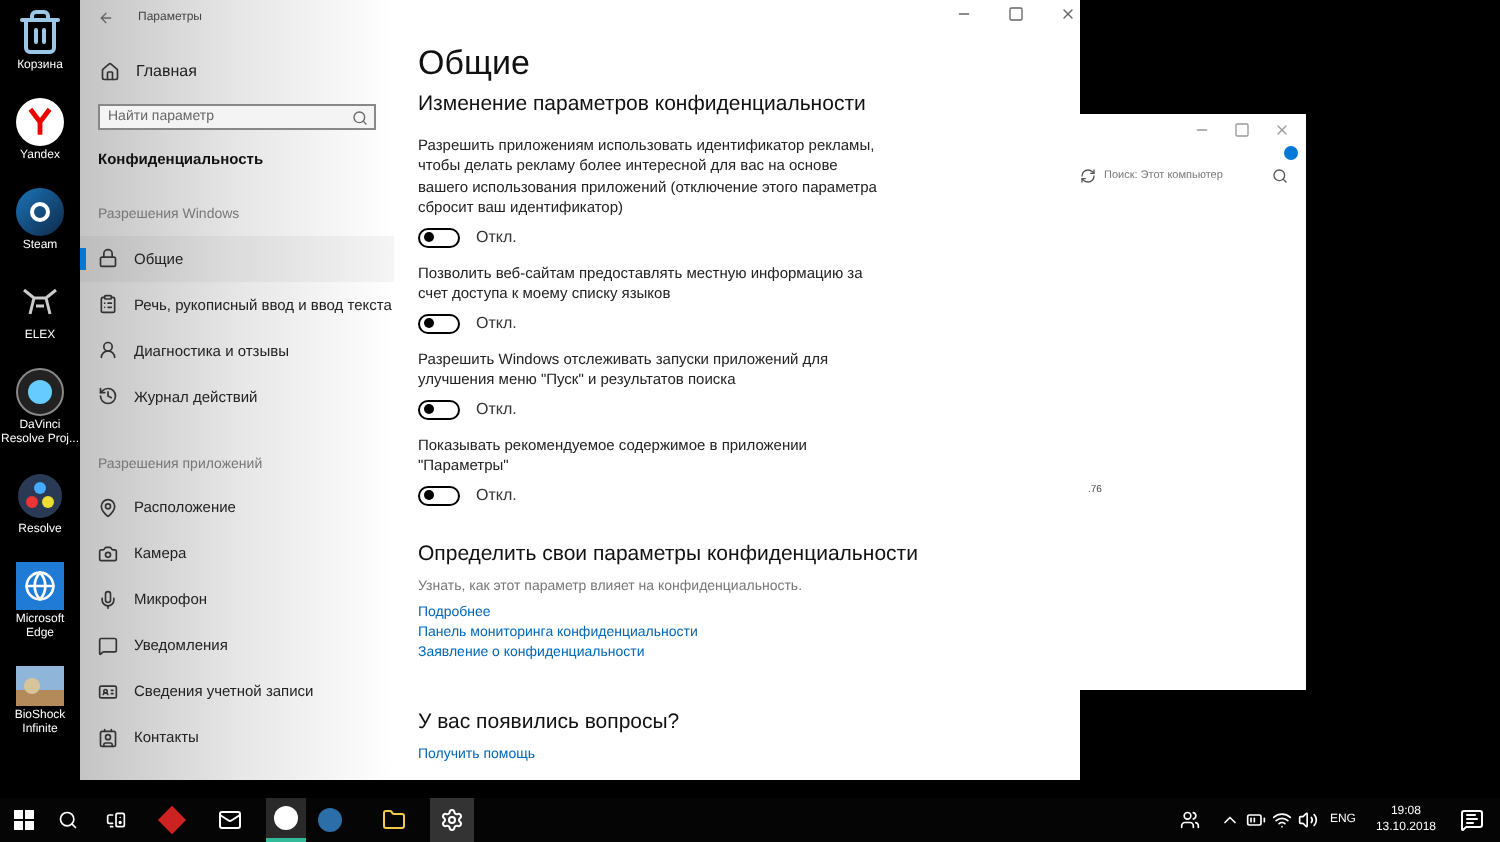 Image resolution: width=1500 pixels, height=842 pixels. Describe the element at coordinates (110, 72) in the screenshot. I see `home-icon` at that location.